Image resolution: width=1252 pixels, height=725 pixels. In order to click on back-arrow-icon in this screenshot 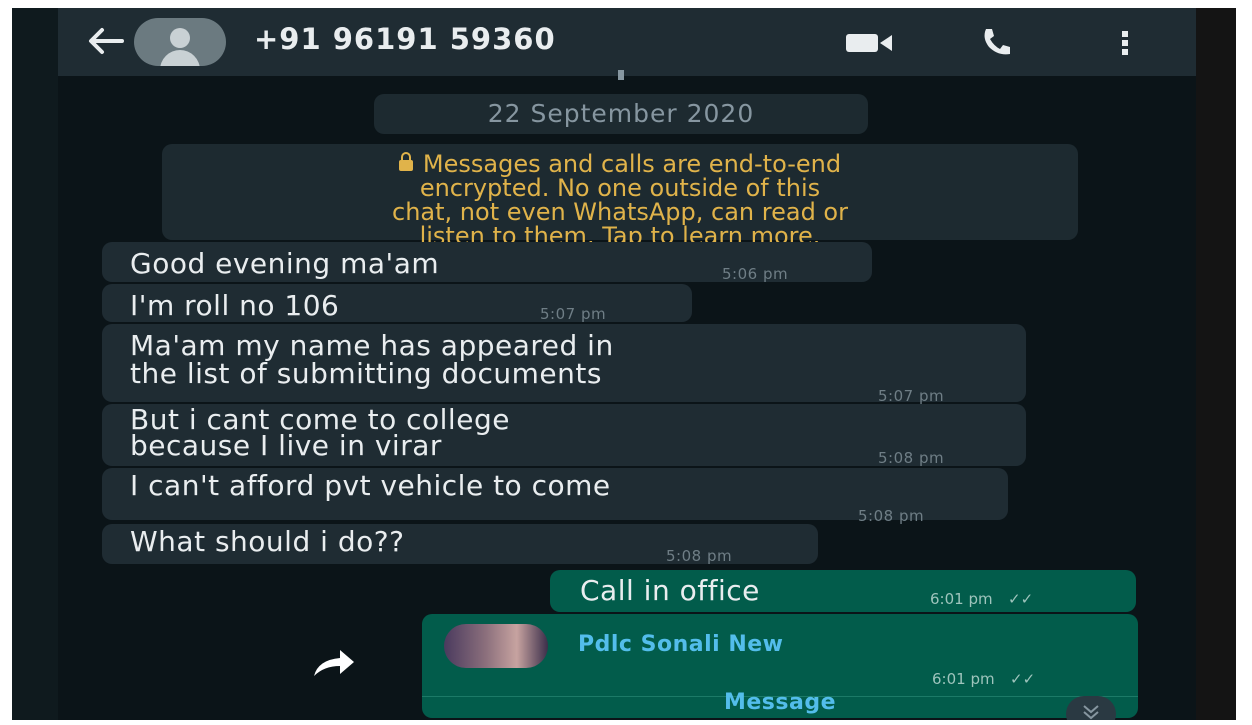, I will do `click(105, 41)`.